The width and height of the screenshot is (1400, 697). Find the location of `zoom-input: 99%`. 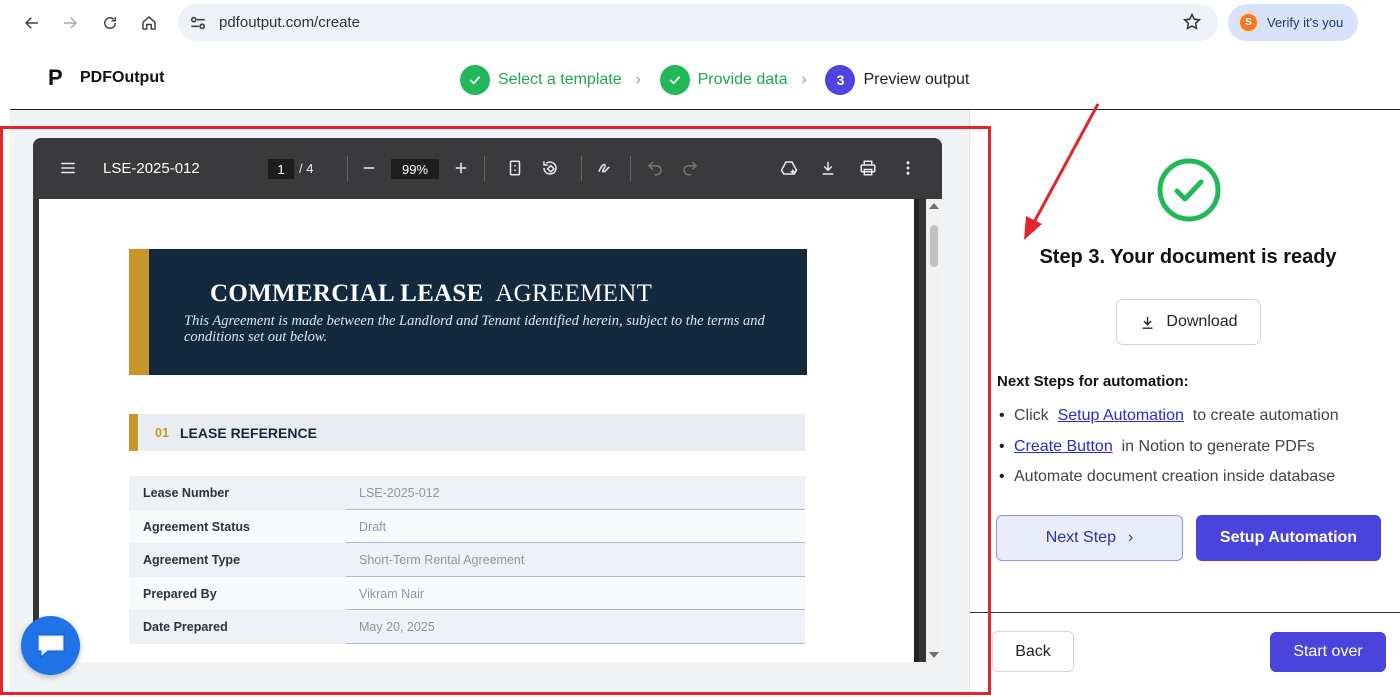

zoom-input: 99% is located at coordinates (415, 169).